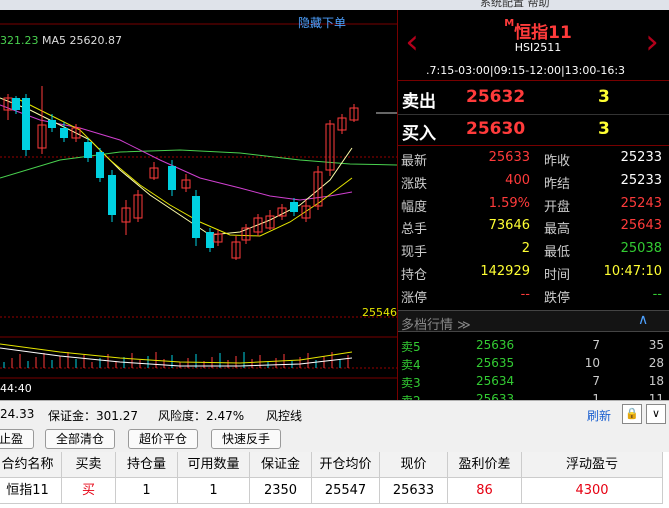 Image resolution: width=669 pixels, height=508 pixels. Describe the element at coordinates (509, 23) in the screenshot. I see `market-marker: M` at that location.